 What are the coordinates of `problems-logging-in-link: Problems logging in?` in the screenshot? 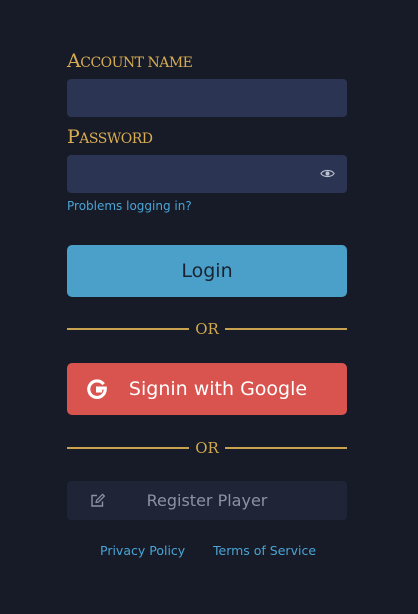 It's located at (129, 206).